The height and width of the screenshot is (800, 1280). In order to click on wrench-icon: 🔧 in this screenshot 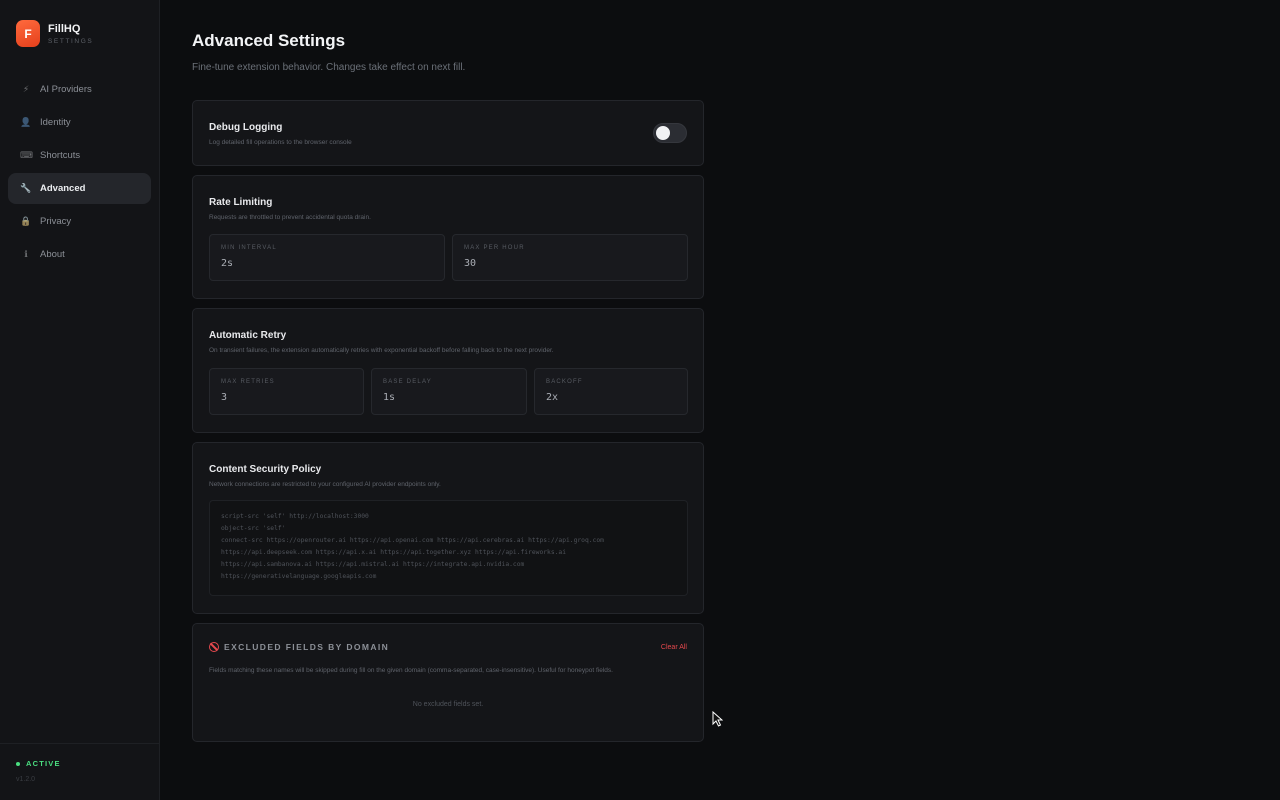, I will do `click(26, 188)`.